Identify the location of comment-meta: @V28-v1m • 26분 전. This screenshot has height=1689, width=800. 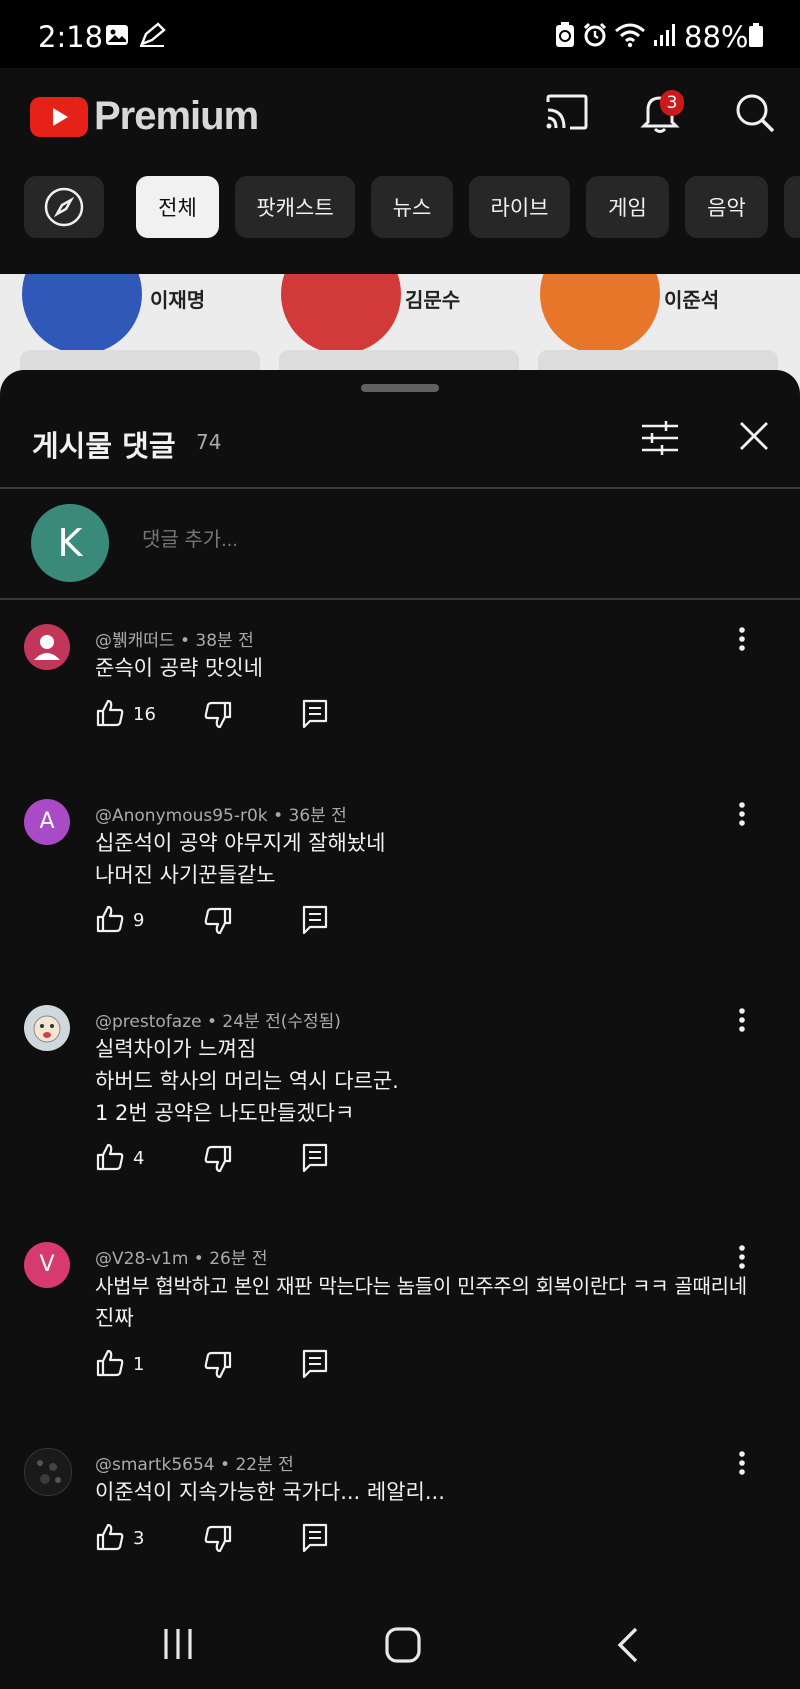
(181, 1259).